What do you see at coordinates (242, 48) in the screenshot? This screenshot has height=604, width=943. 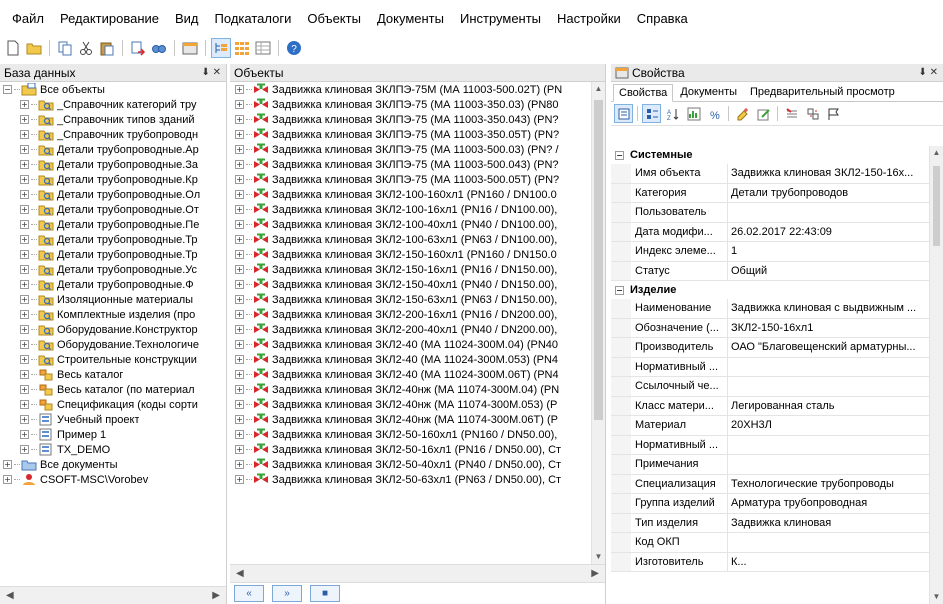 I see `grid-view-icon` at bounding box center [242, 48].